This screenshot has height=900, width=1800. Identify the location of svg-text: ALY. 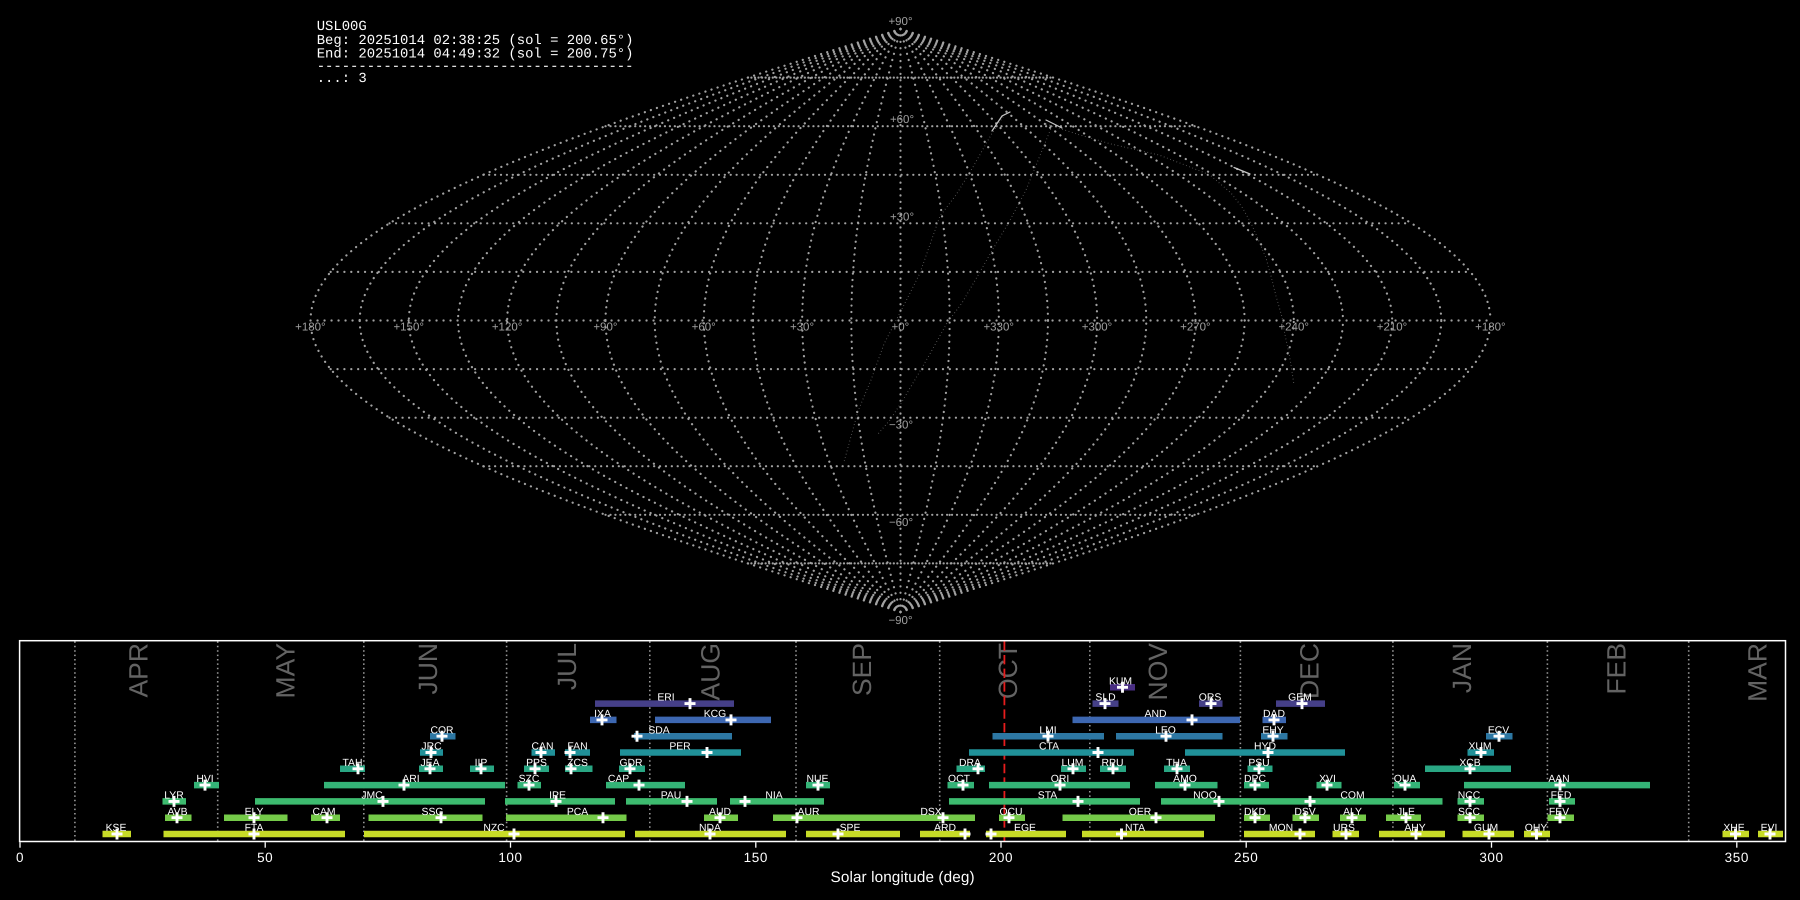
(1352, 812).